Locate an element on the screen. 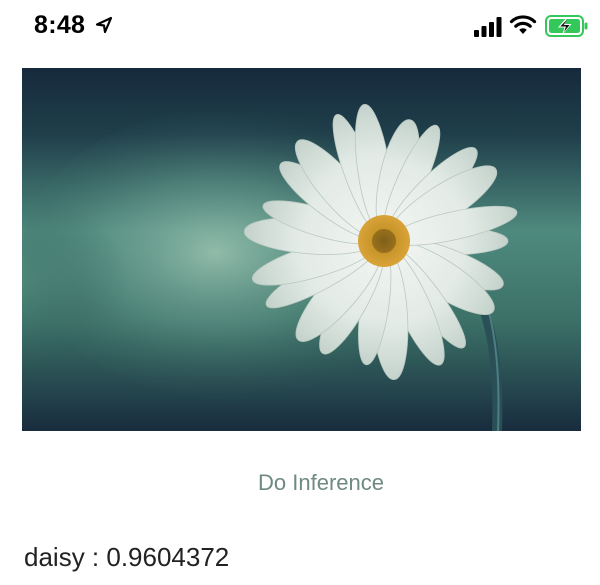  cellular-signal-icon is located at coordinates (488, 27).